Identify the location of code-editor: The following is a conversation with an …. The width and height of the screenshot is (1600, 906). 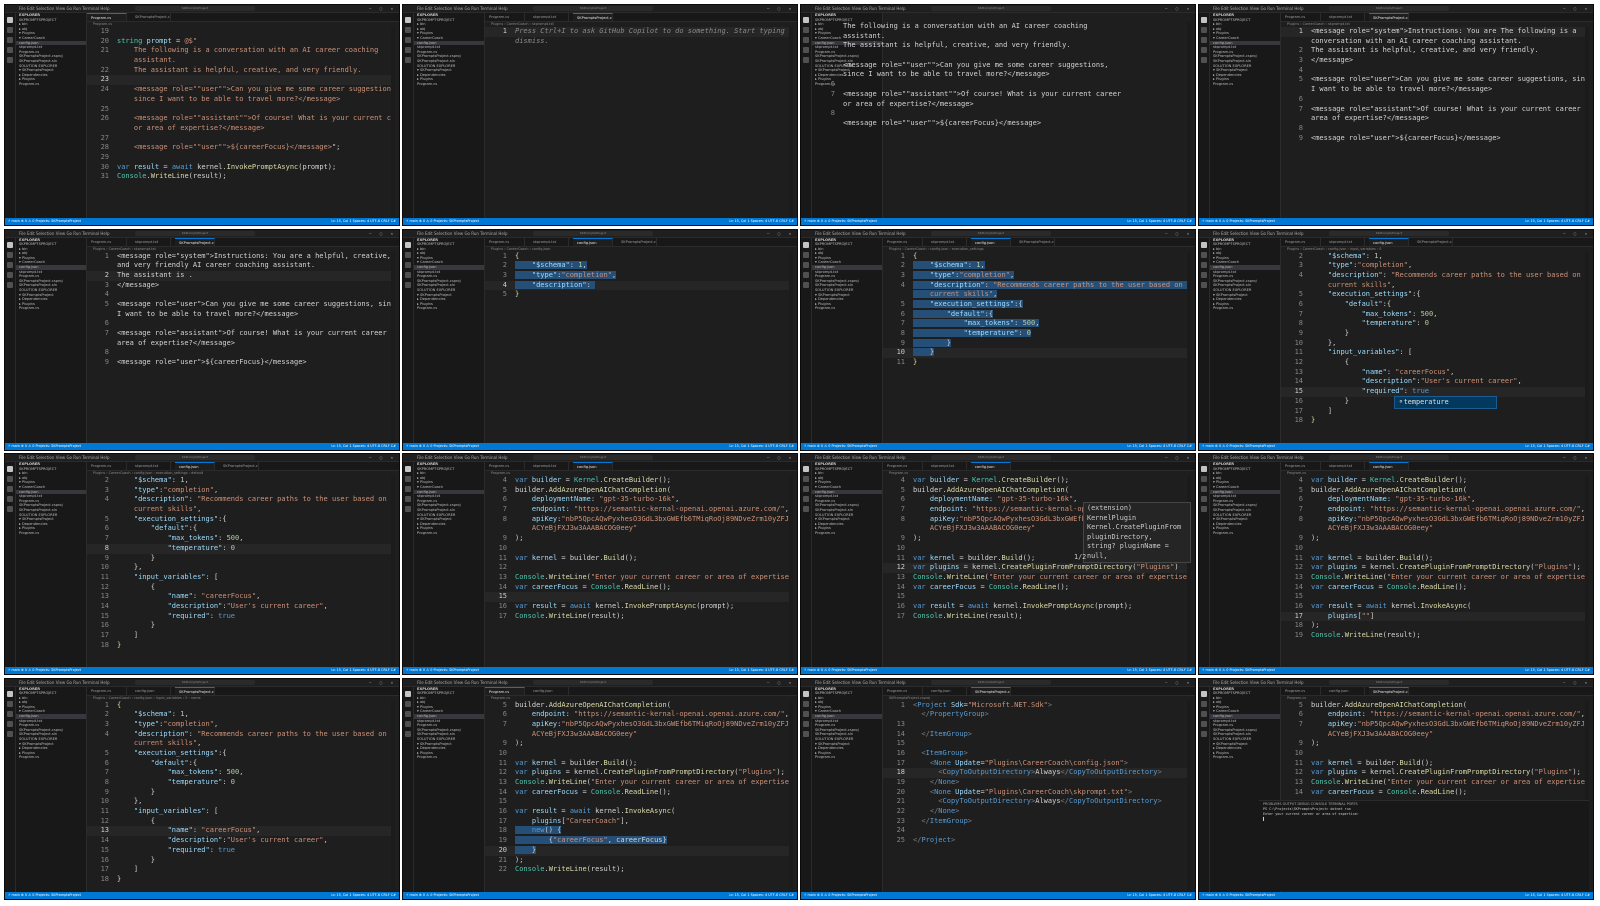
(1002, 119).